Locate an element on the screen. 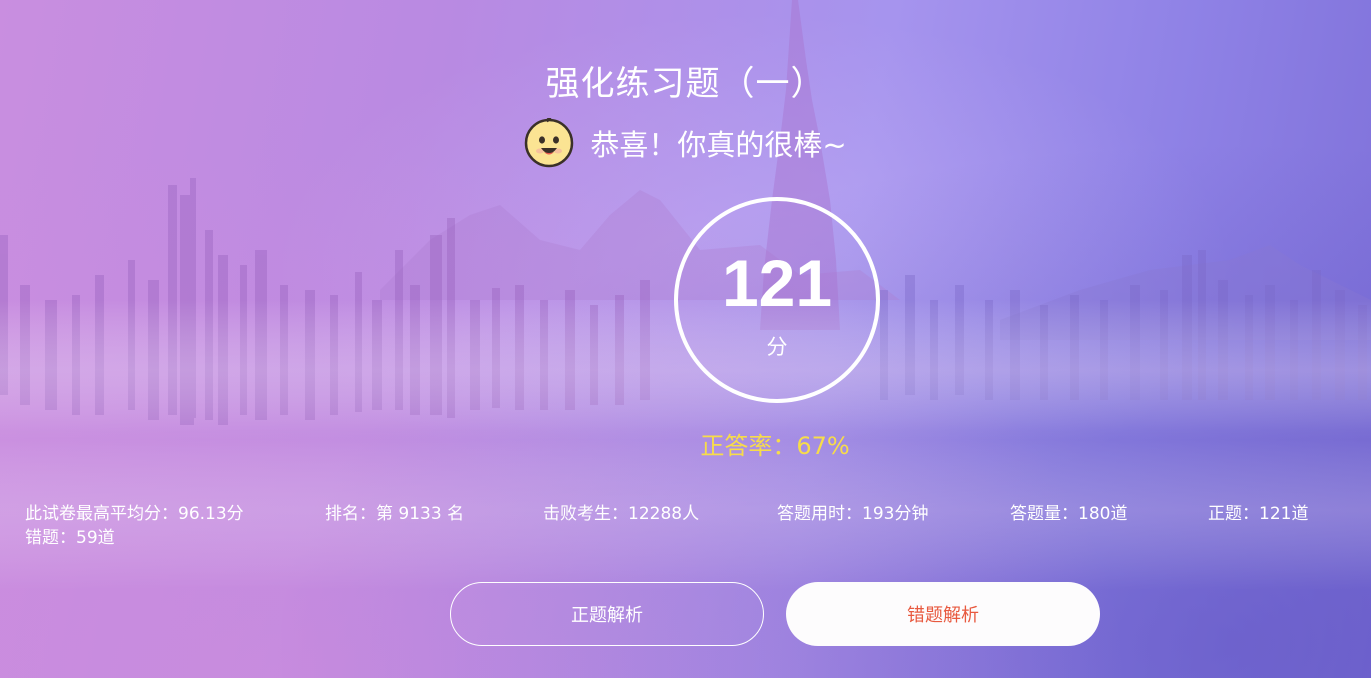  correct-analysis-button: 正题解析 is located at coordinates (607, 614).